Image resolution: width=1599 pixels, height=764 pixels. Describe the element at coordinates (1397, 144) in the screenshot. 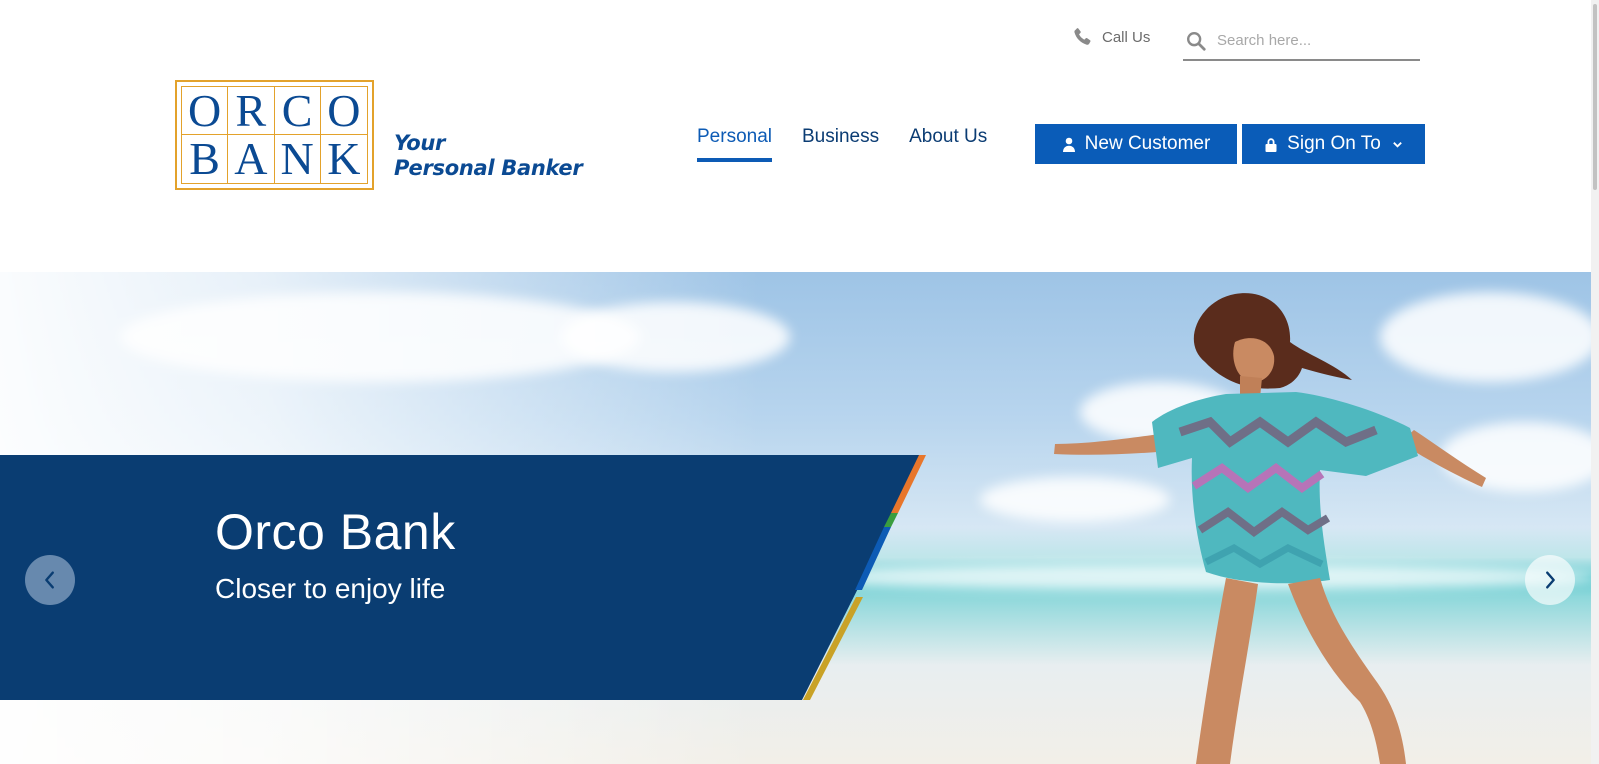

I see `chevron-down-icon` at that location.